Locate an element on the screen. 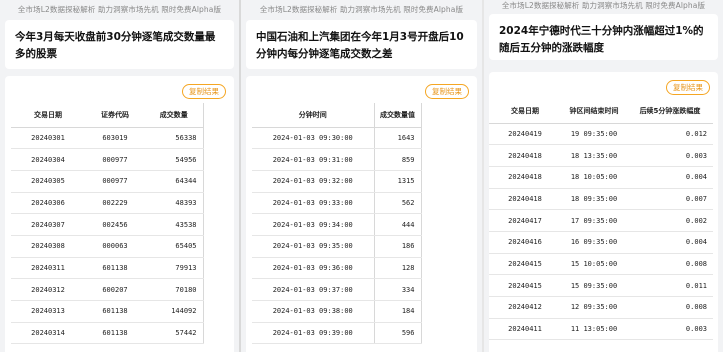 Image resolution: width=723 pixels, height=352 pixels. table-row: 20240308 000063 65405 is located at coordinates (107, 246).